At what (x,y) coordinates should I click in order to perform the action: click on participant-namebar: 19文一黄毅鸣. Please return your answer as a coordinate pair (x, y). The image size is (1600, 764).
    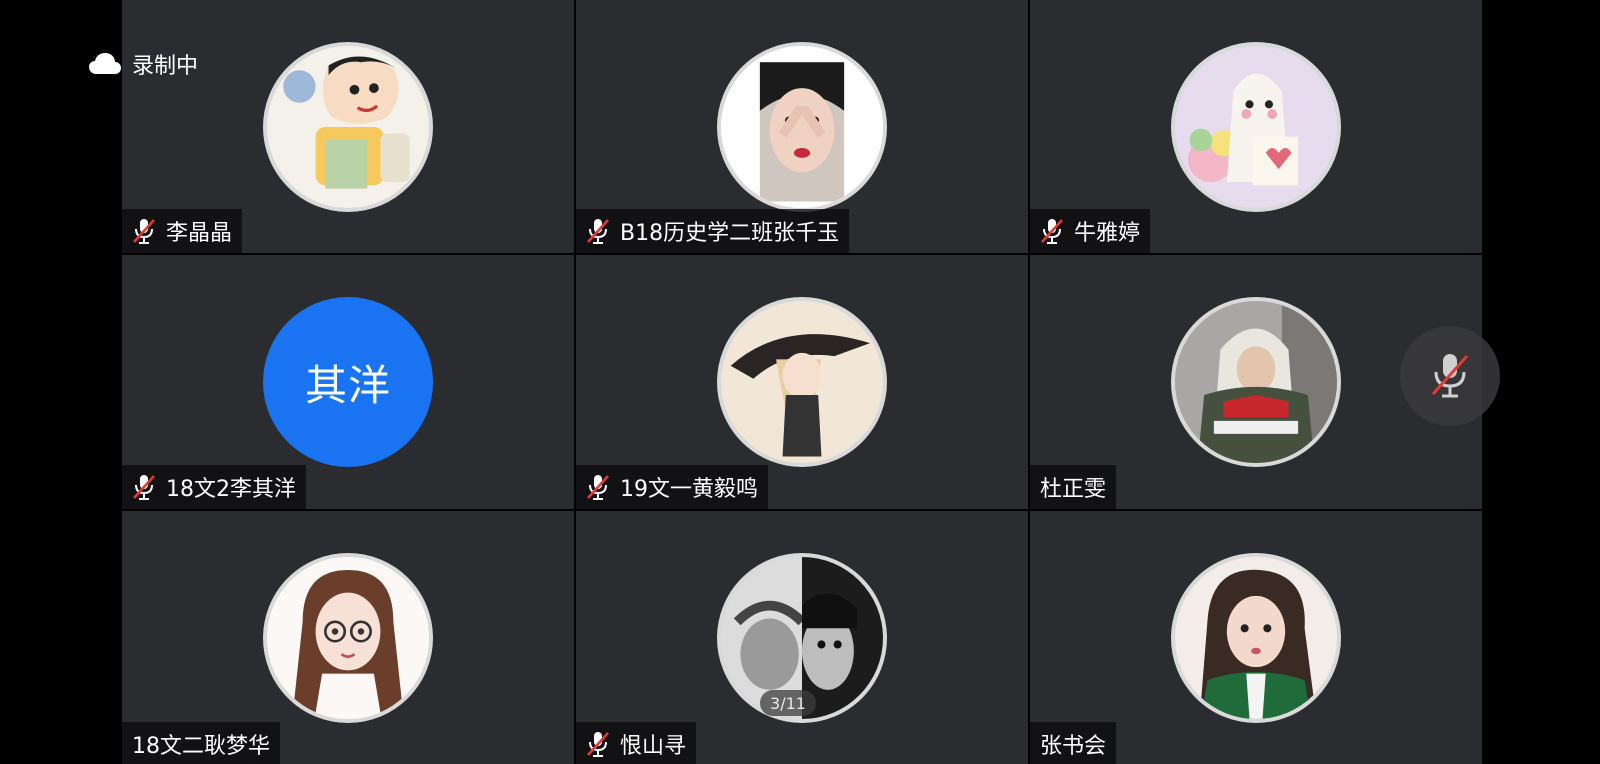
    Looking at the image, I should click on (672, 487).